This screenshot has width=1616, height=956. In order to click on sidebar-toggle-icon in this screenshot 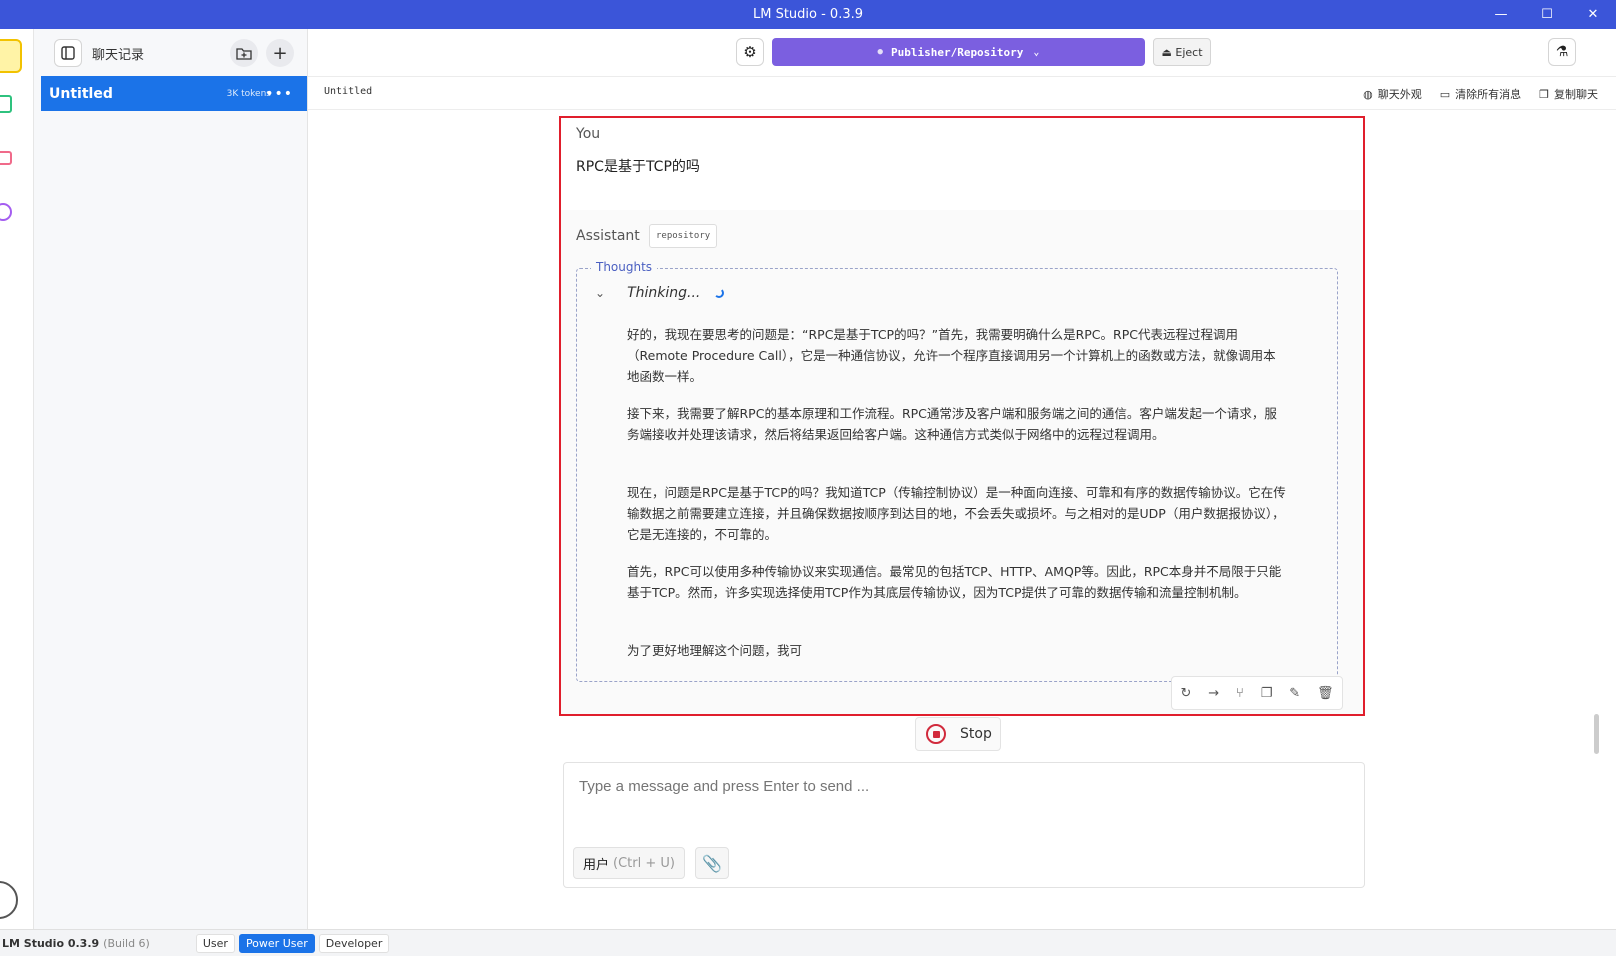, I will do `click(68, 53)`.